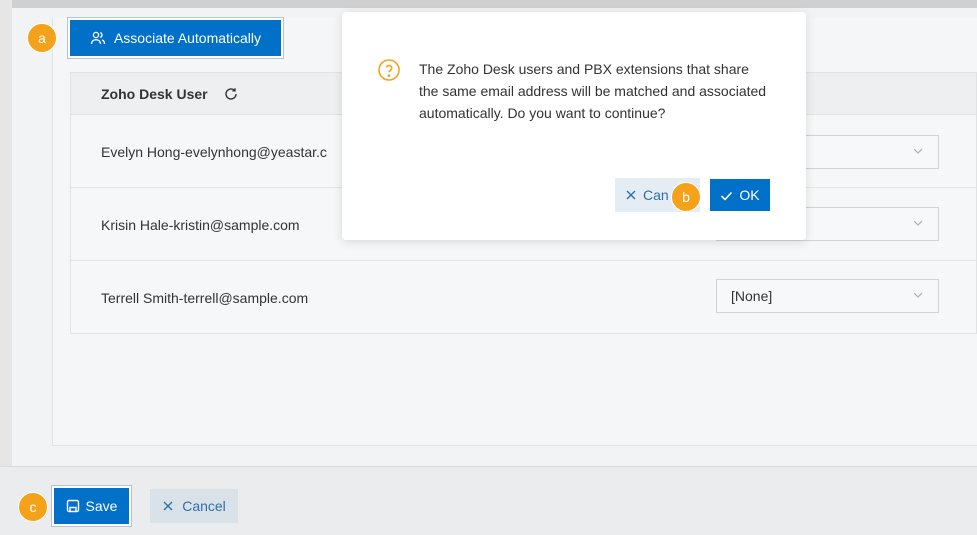  I want to click on save-label: Save, so click(101, 506).